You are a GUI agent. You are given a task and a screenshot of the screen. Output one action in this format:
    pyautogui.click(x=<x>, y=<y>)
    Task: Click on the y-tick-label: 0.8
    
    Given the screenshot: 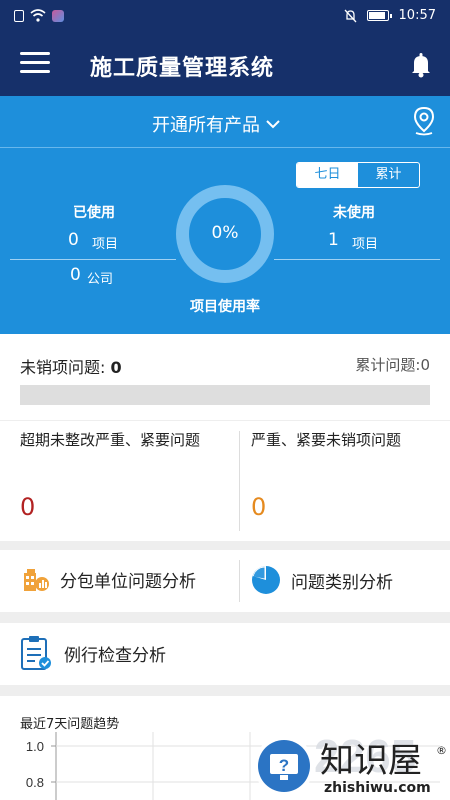 What is the action you would take?
    pyautogui.click(x=35, y=782)
    